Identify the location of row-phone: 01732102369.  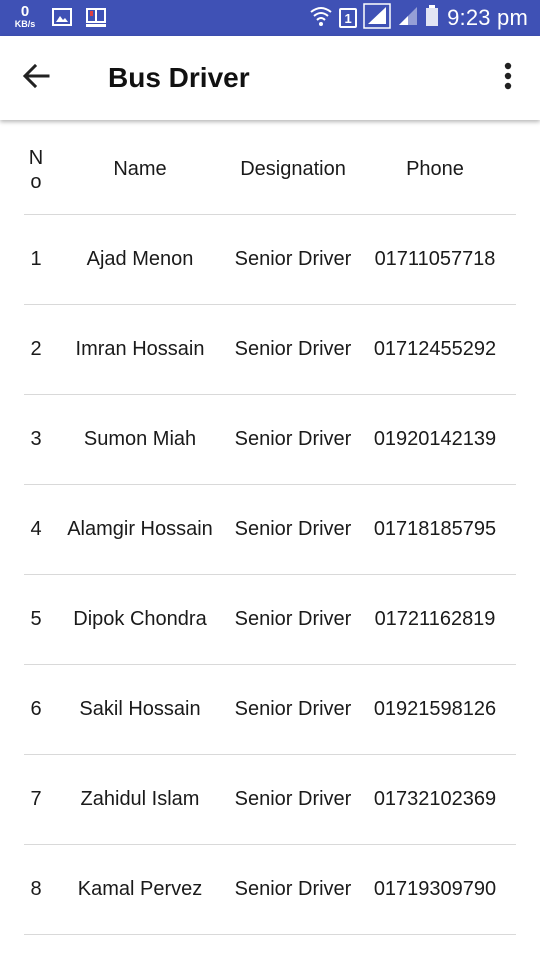
(435, 799).